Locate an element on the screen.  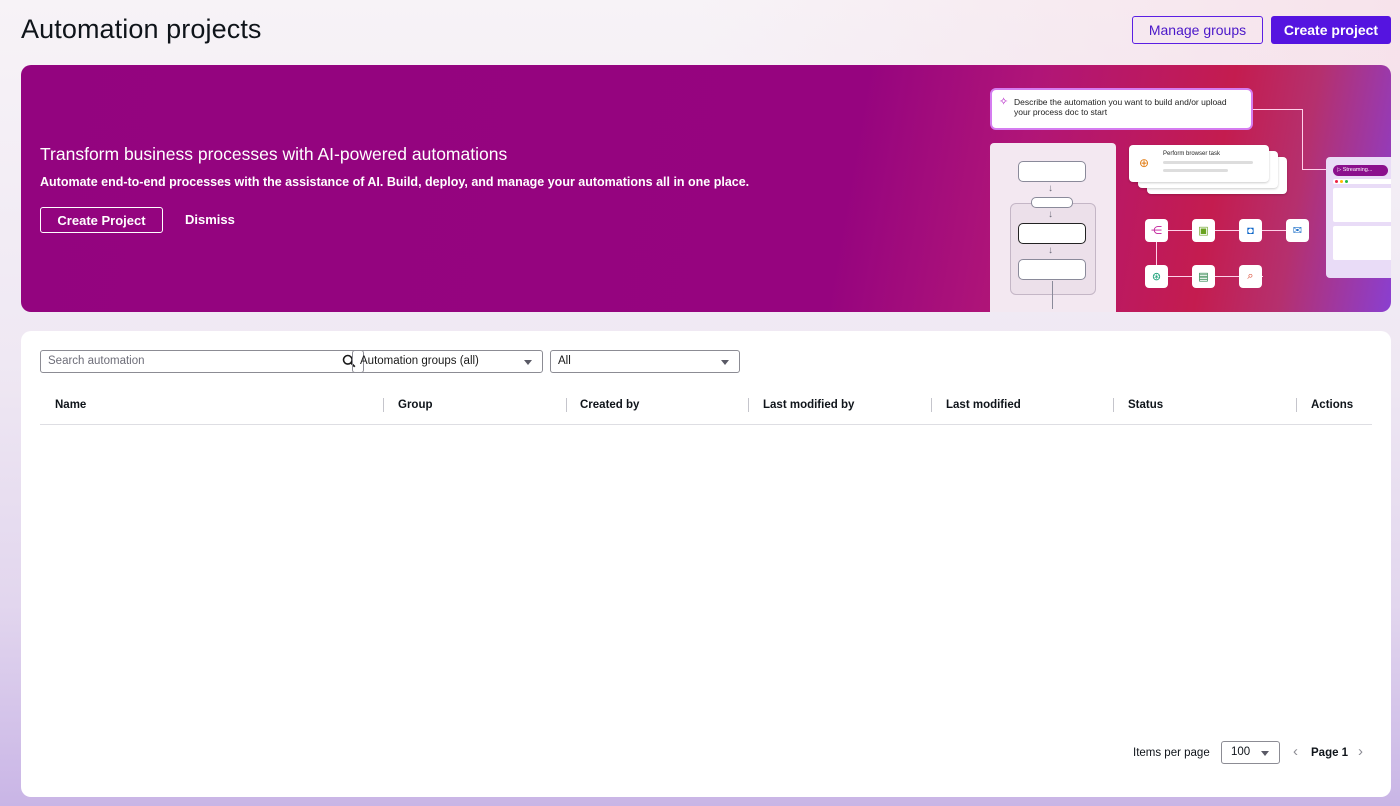
items-per-page-value: 100 is located at coordinates (1241, 752).